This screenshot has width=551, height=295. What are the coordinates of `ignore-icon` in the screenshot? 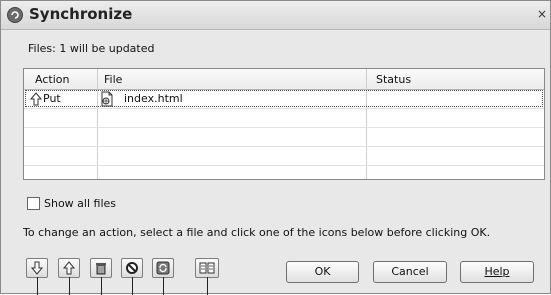 It's located at (132, 268).